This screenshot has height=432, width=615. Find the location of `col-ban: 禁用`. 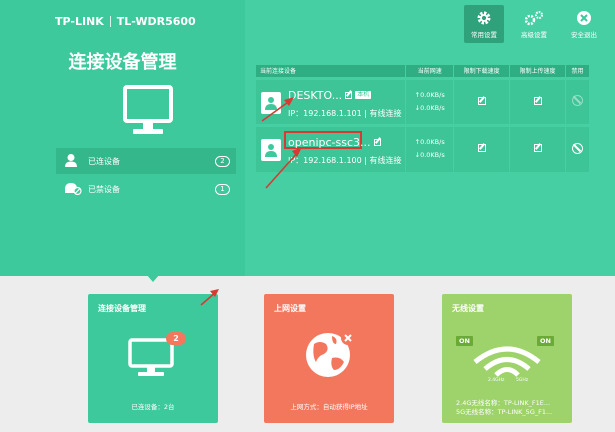

col-ban: 禁用 is located at coordinates (578, 71).